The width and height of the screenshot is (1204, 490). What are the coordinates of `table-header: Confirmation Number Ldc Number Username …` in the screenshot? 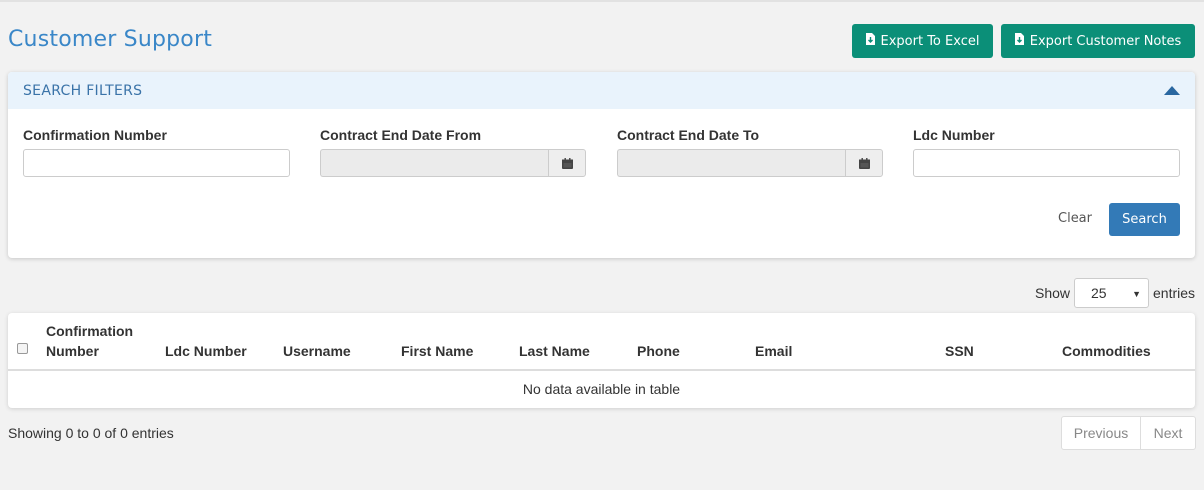 It's located at (601, 342).